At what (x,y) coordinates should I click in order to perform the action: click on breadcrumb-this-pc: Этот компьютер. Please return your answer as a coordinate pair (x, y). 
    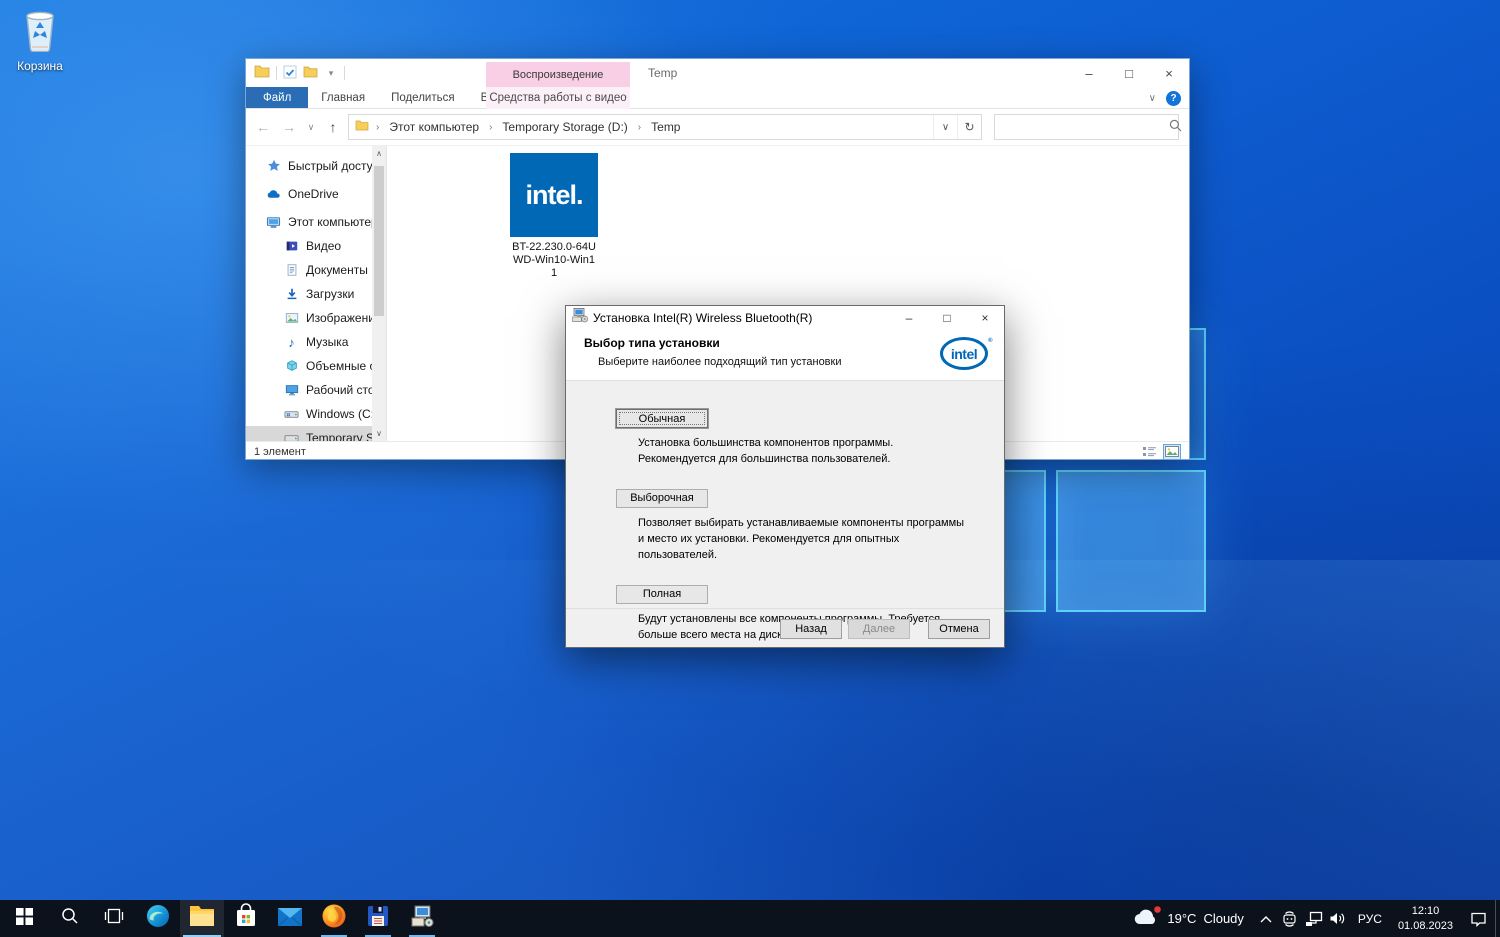
    Looking at the image, I should click on (434, 127).